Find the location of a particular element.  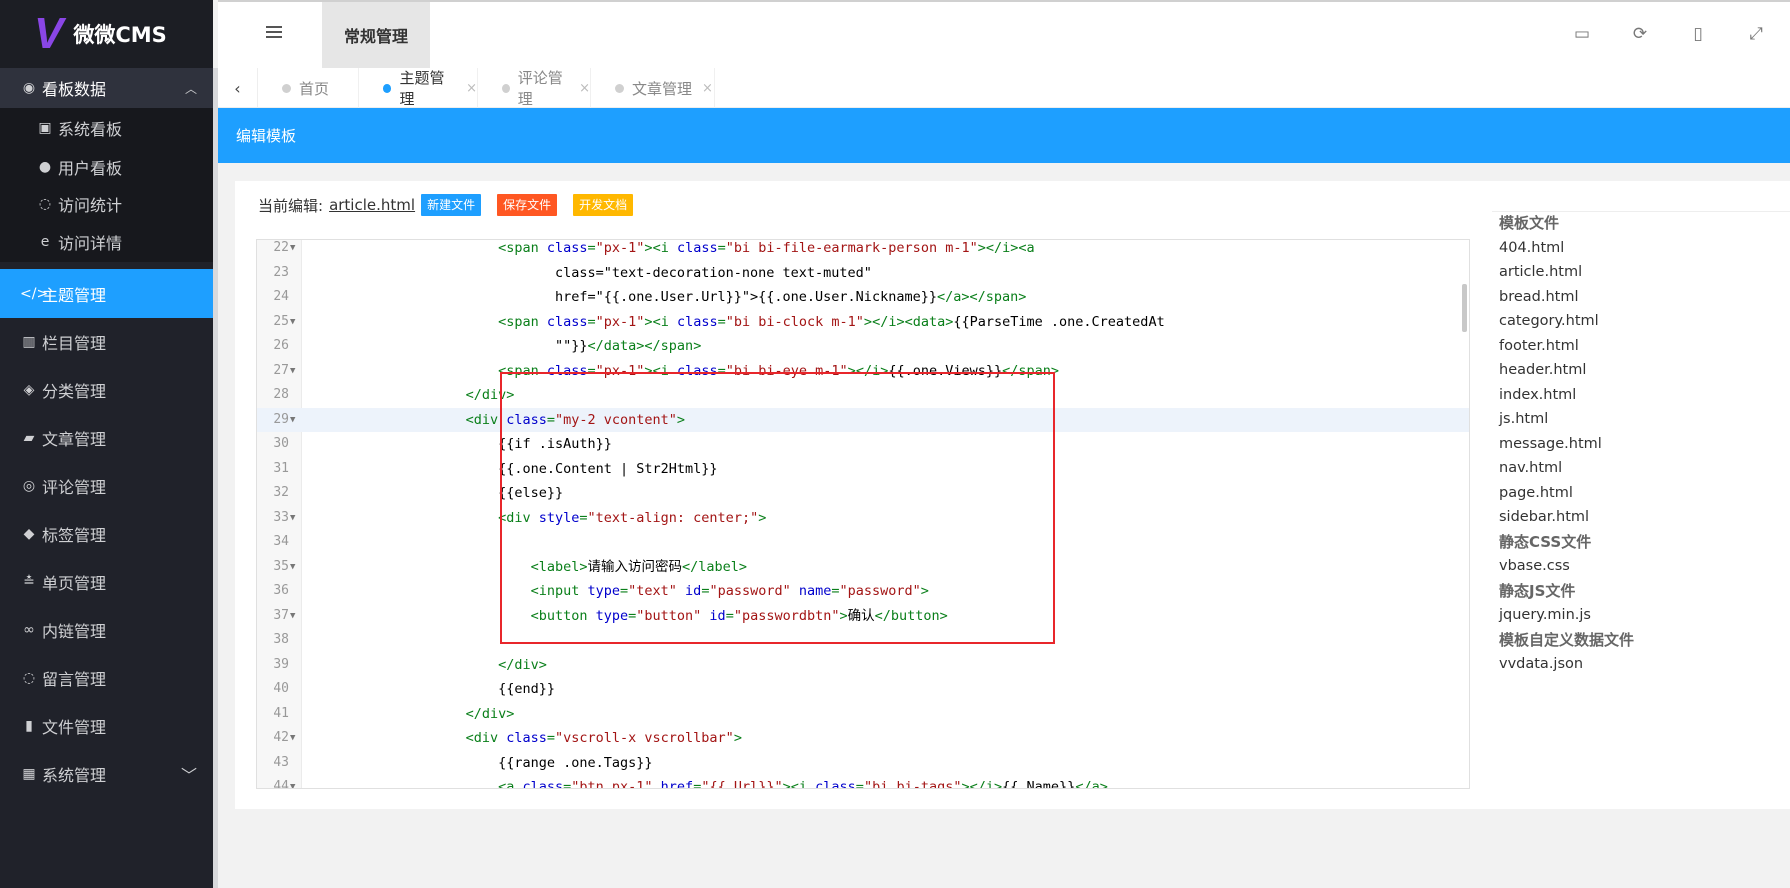

code-line: 42 ▼ <div class="vscroll-x vscrollbar"> is located at coordinates (863, 738).